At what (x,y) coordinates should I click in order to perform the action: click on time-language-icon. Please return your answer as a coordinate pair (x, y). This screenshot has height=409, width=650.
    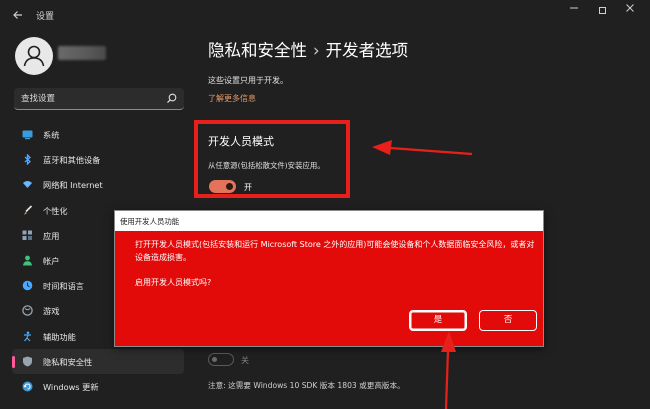
    Looking at the image, I should click on (27, 285).